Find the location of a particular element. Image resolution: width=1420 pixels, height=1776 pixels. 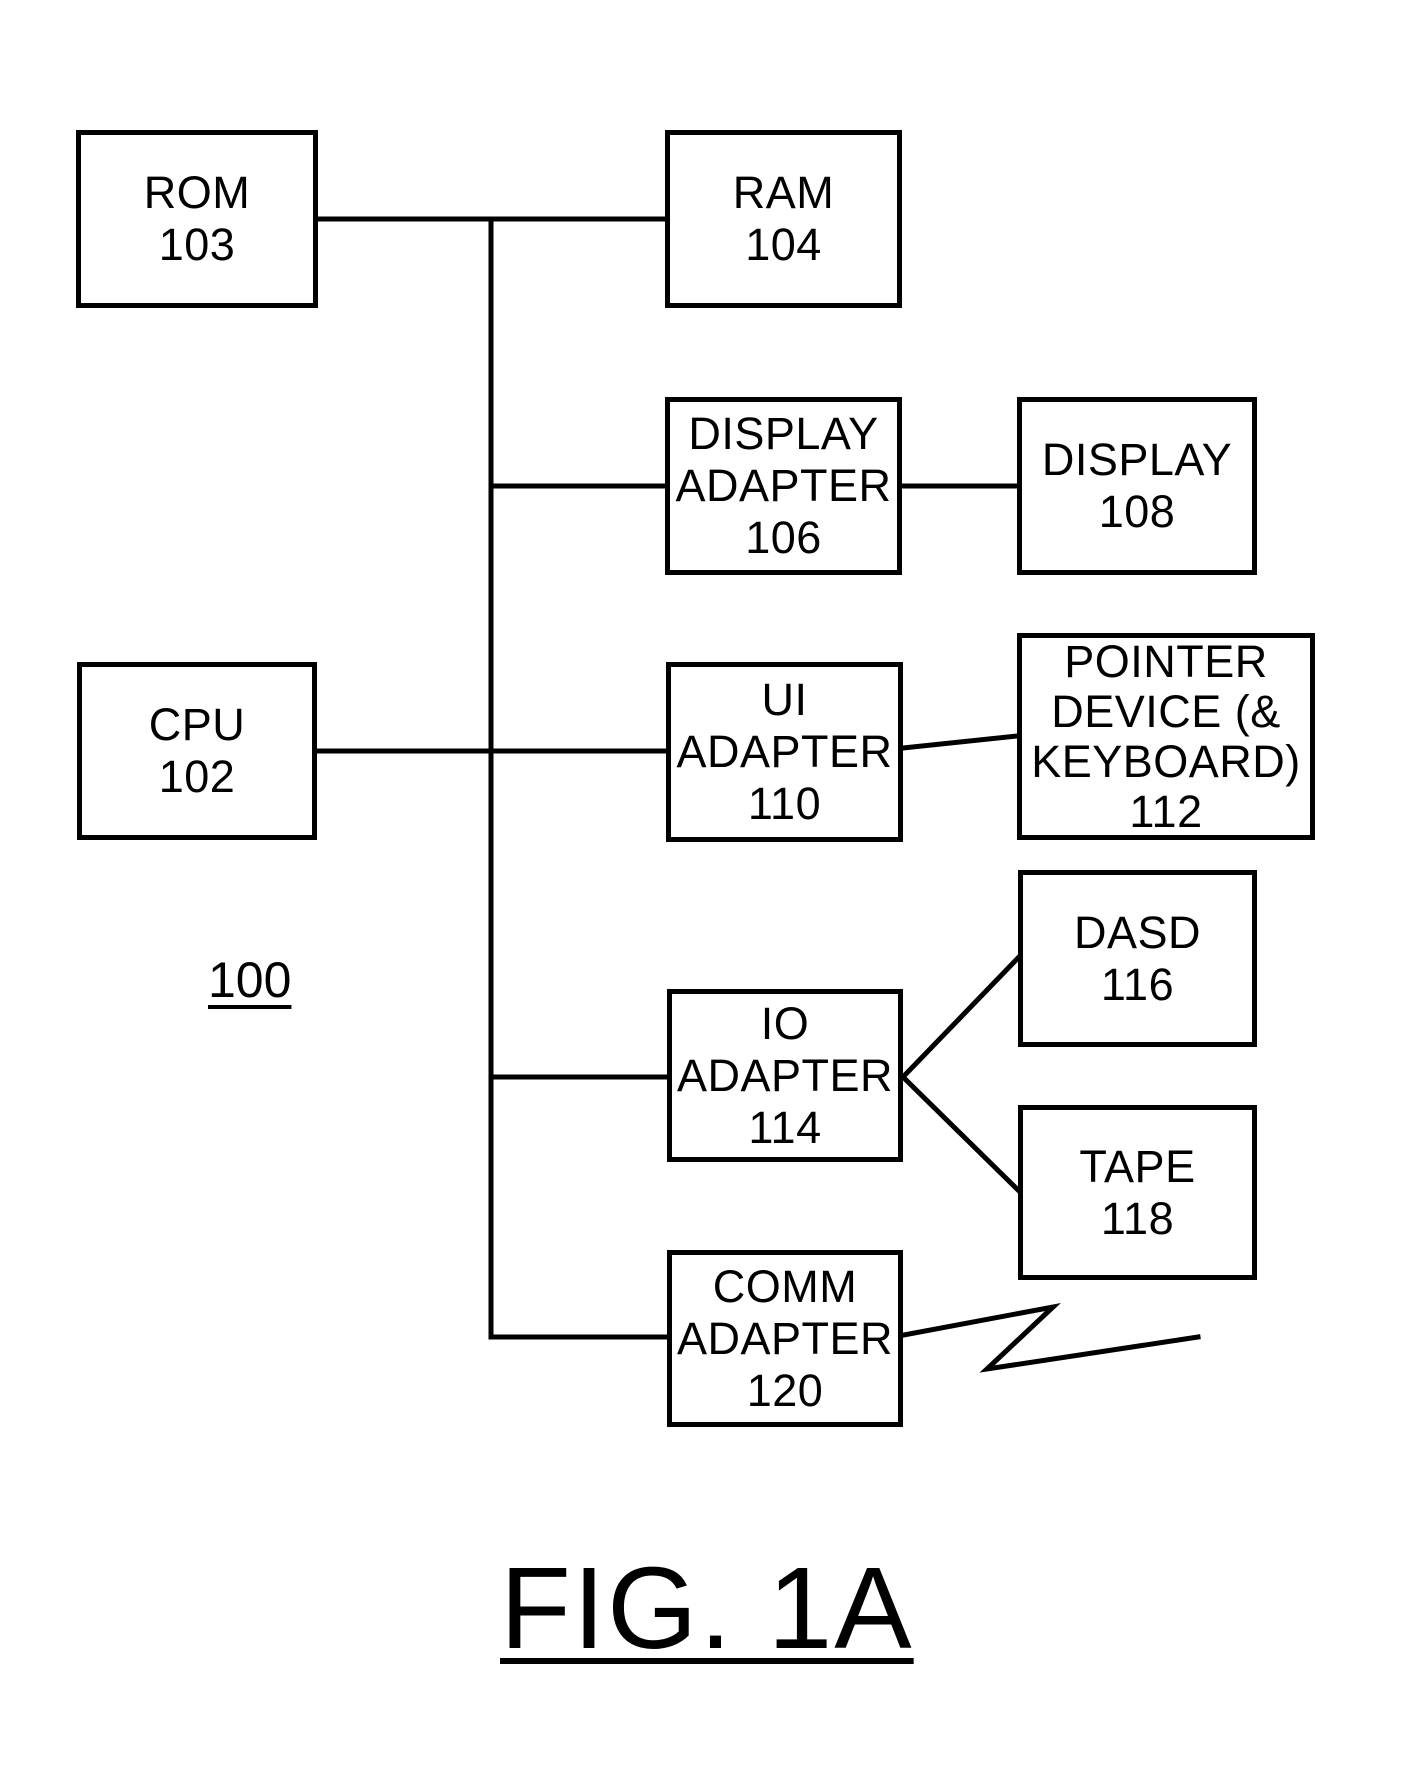

tape-label: TAPE is located at coordinates (1137, 1166).